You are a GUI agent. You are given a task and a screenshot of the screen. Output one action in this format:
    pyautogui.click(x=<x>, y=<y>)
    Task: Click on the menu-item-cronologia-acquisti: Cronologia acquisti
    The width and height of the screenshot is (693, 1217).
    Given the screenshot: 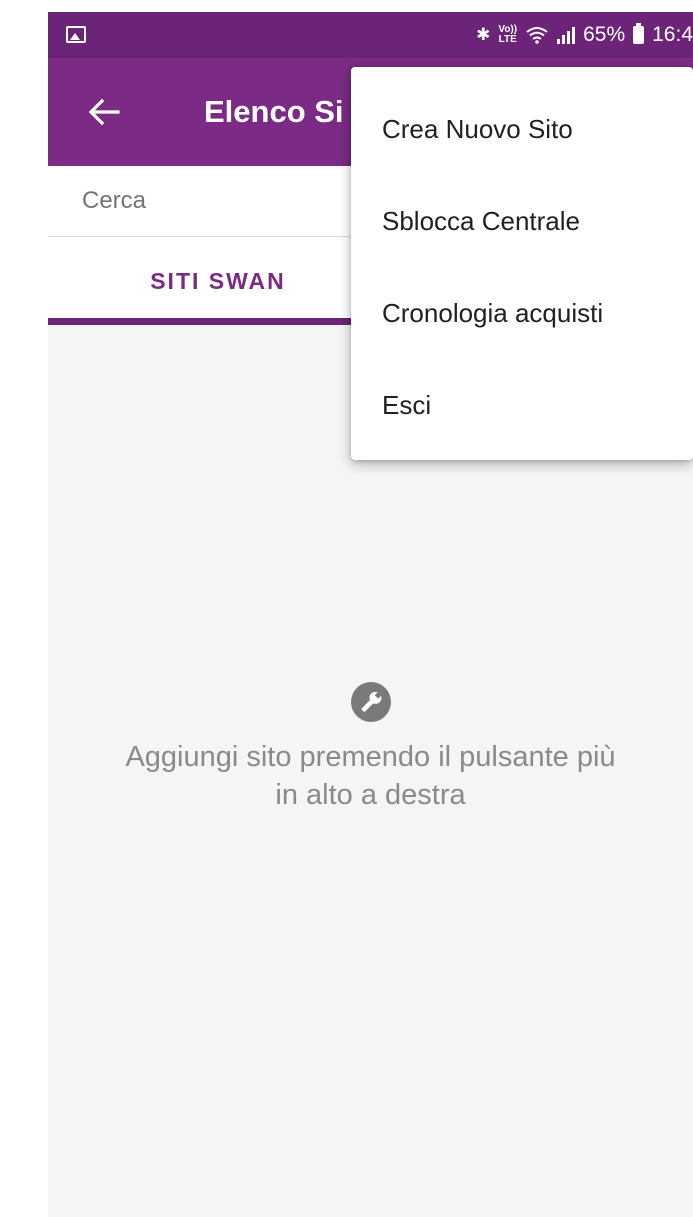 What is the action you would take?
    pyautogui.click(x=522, y=313)
    